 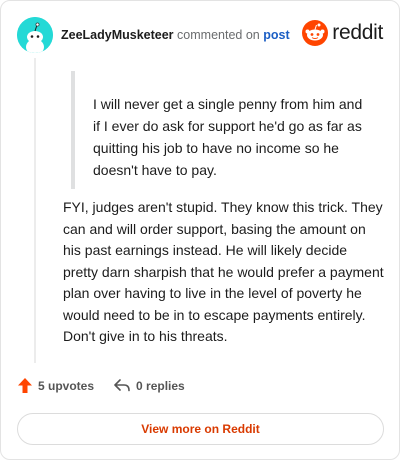 I want to click on avatar, so click(x=35, y=35).